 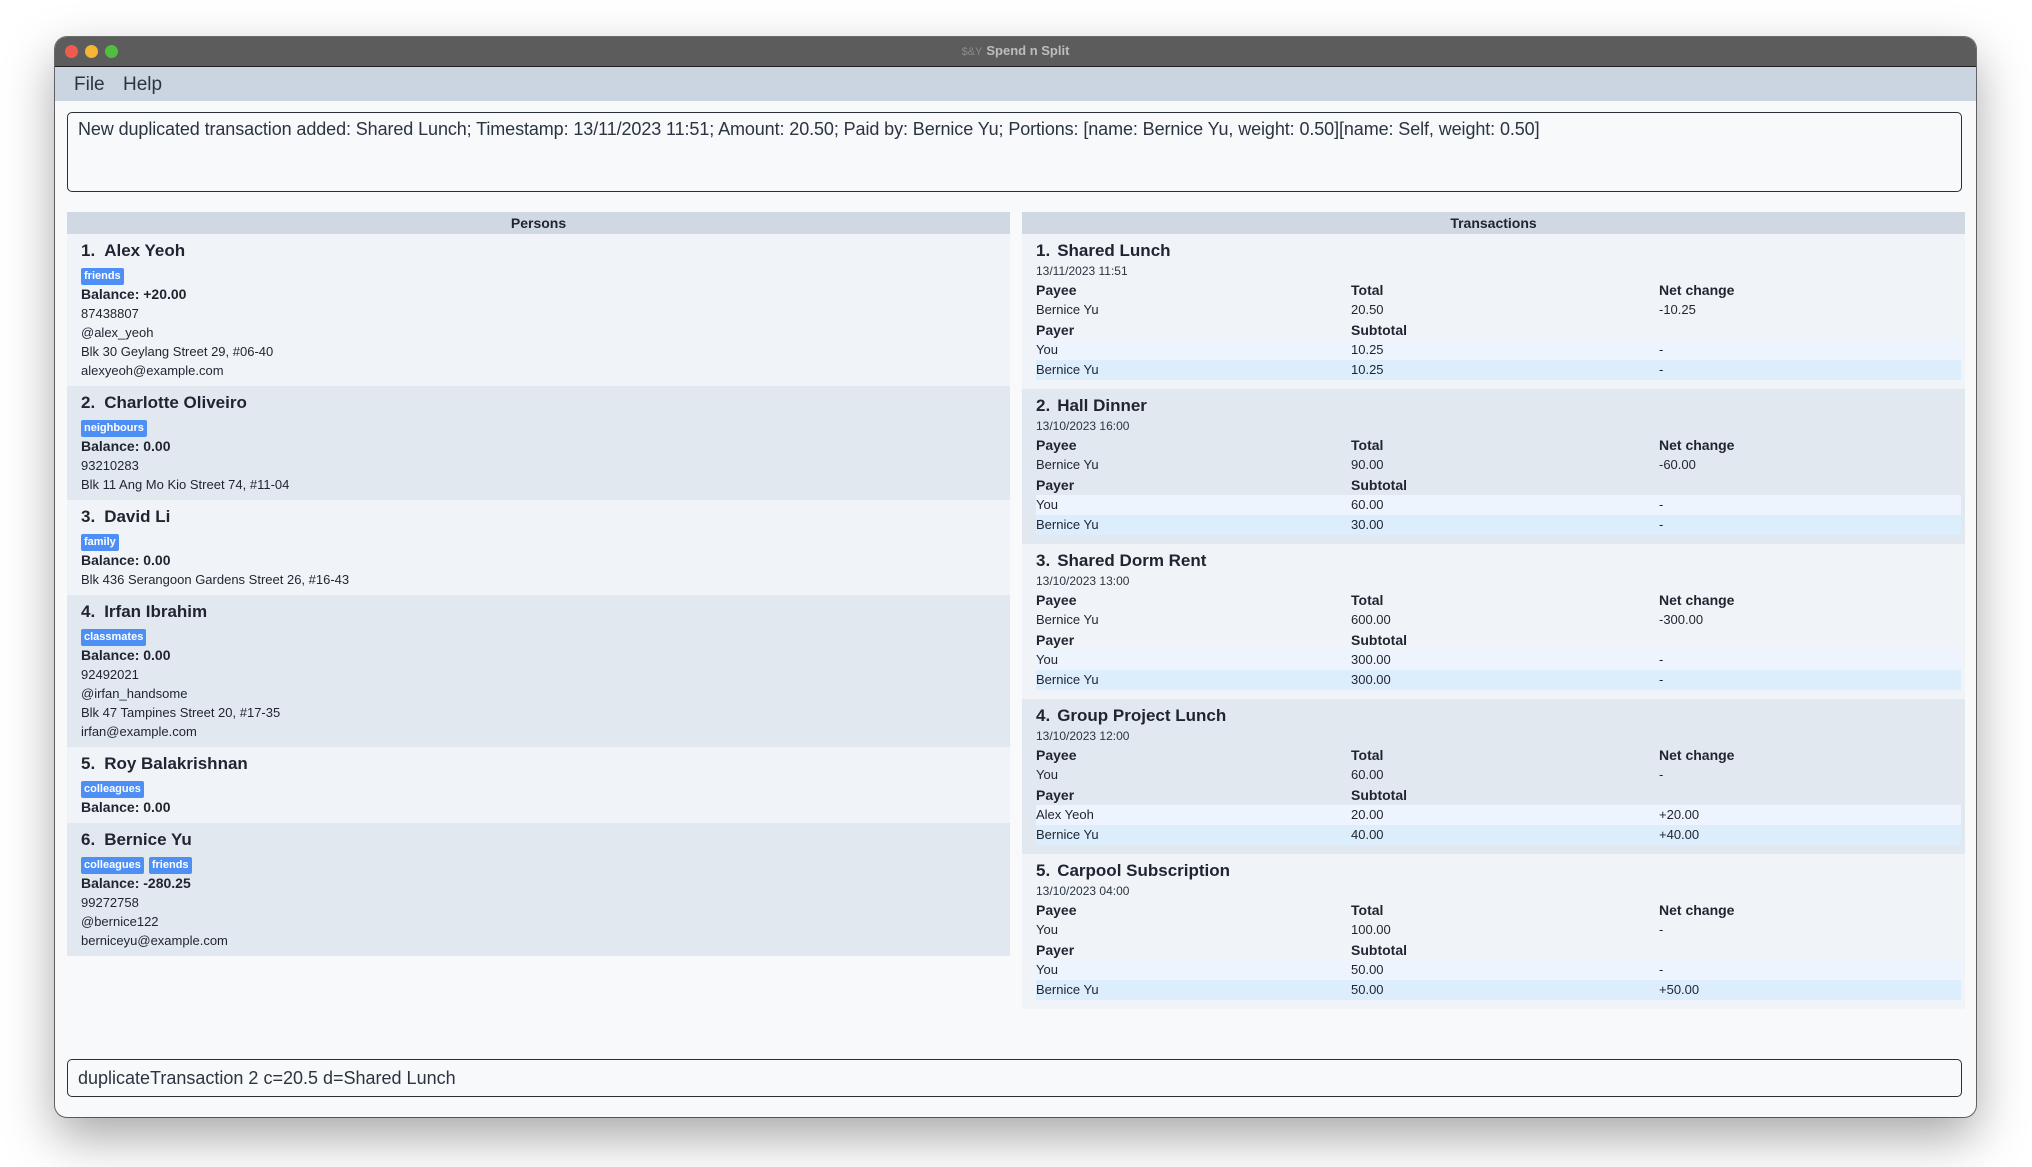 What do you see at coordinates (88, 611) in the screenshot?
I see `person-index: 4.` at bounding box center [88, 611].